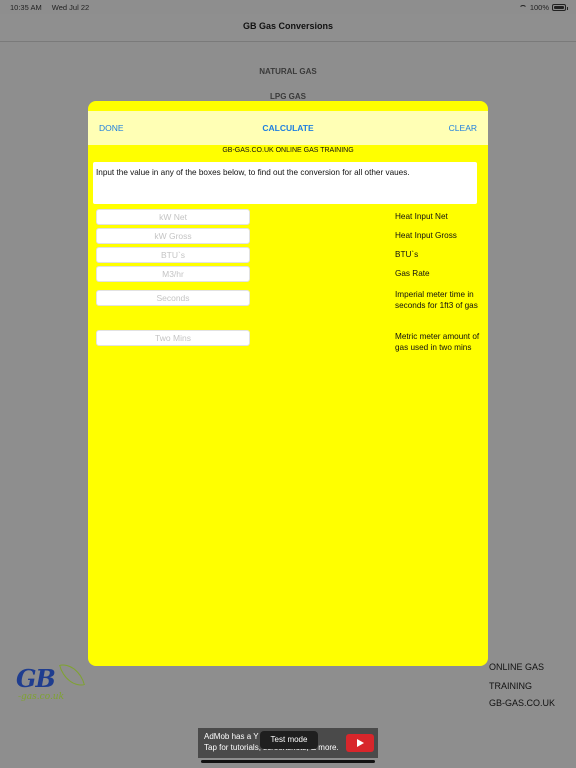  Describe the element at coordinates (522, 7) in the screenshot. I see `wifi-icon` at that location.